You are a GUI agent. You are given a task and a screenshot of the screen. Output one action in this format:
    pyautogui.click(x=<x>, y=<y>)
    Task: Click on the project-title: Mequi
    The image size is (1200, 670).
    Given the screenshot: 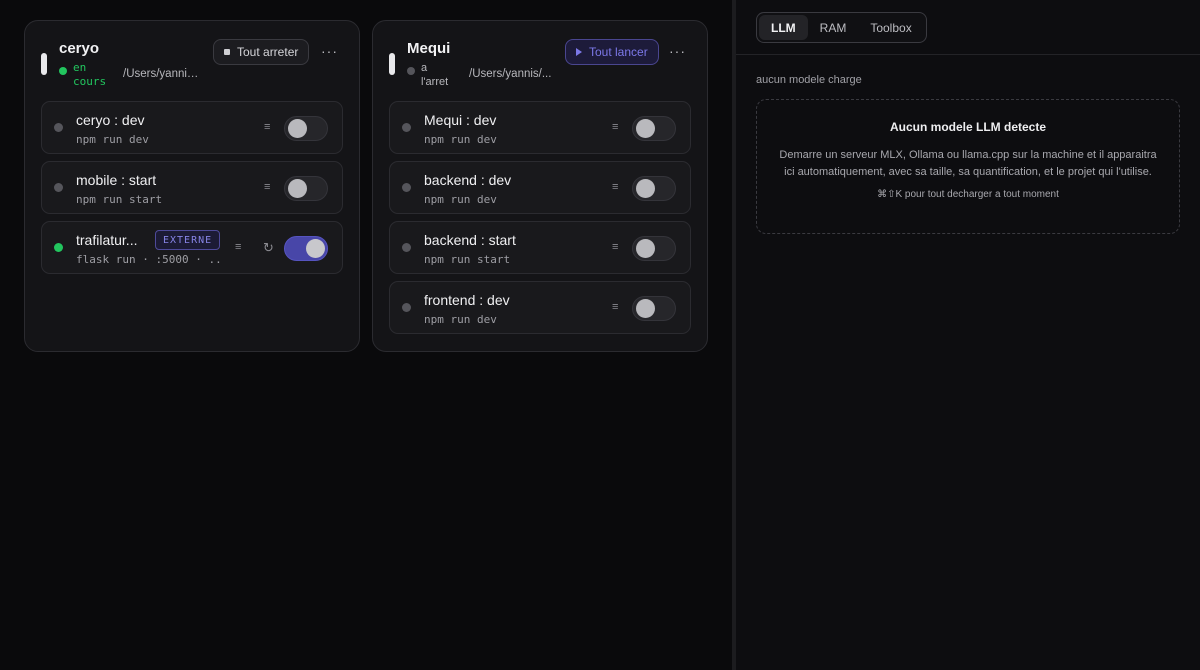 What is the action you would take?
    pyautogui.click(x=429, y=48)
    